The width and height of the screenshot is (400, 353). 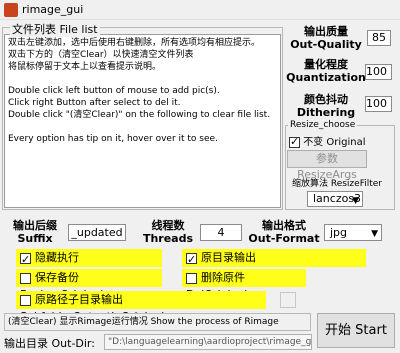 What do you see at coordinates (294, 141) in the screenshot?
I see `keep-original-checkbox` at bounding box center [294, 141].